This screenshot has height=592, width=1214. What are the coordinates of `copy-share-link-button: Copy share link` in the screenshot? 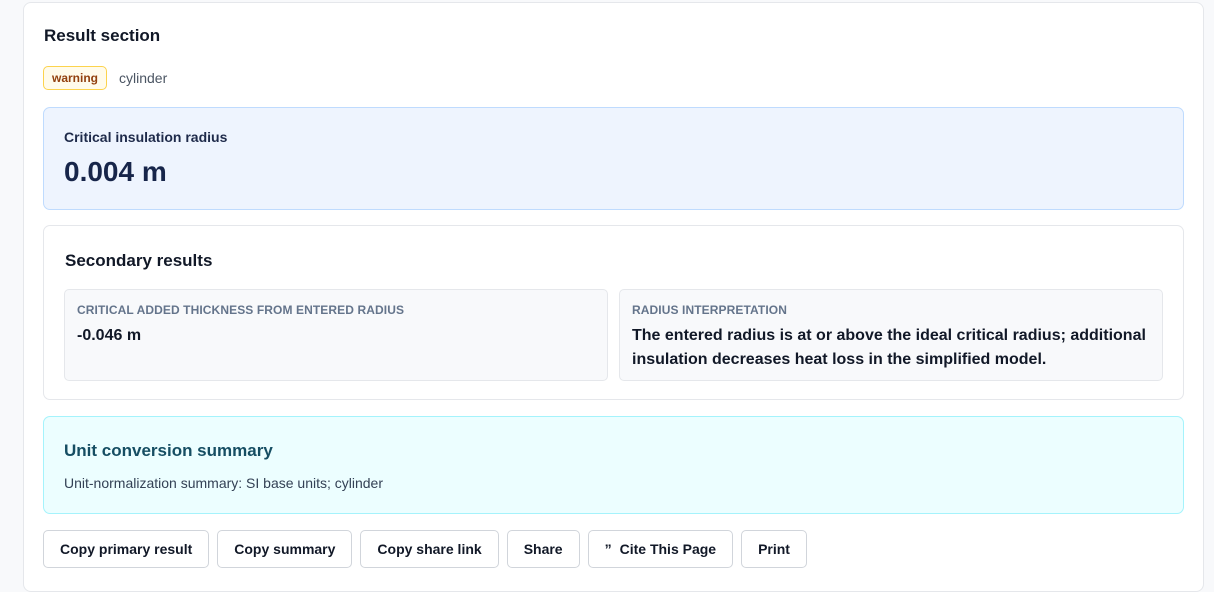 It's located at (429, 549).